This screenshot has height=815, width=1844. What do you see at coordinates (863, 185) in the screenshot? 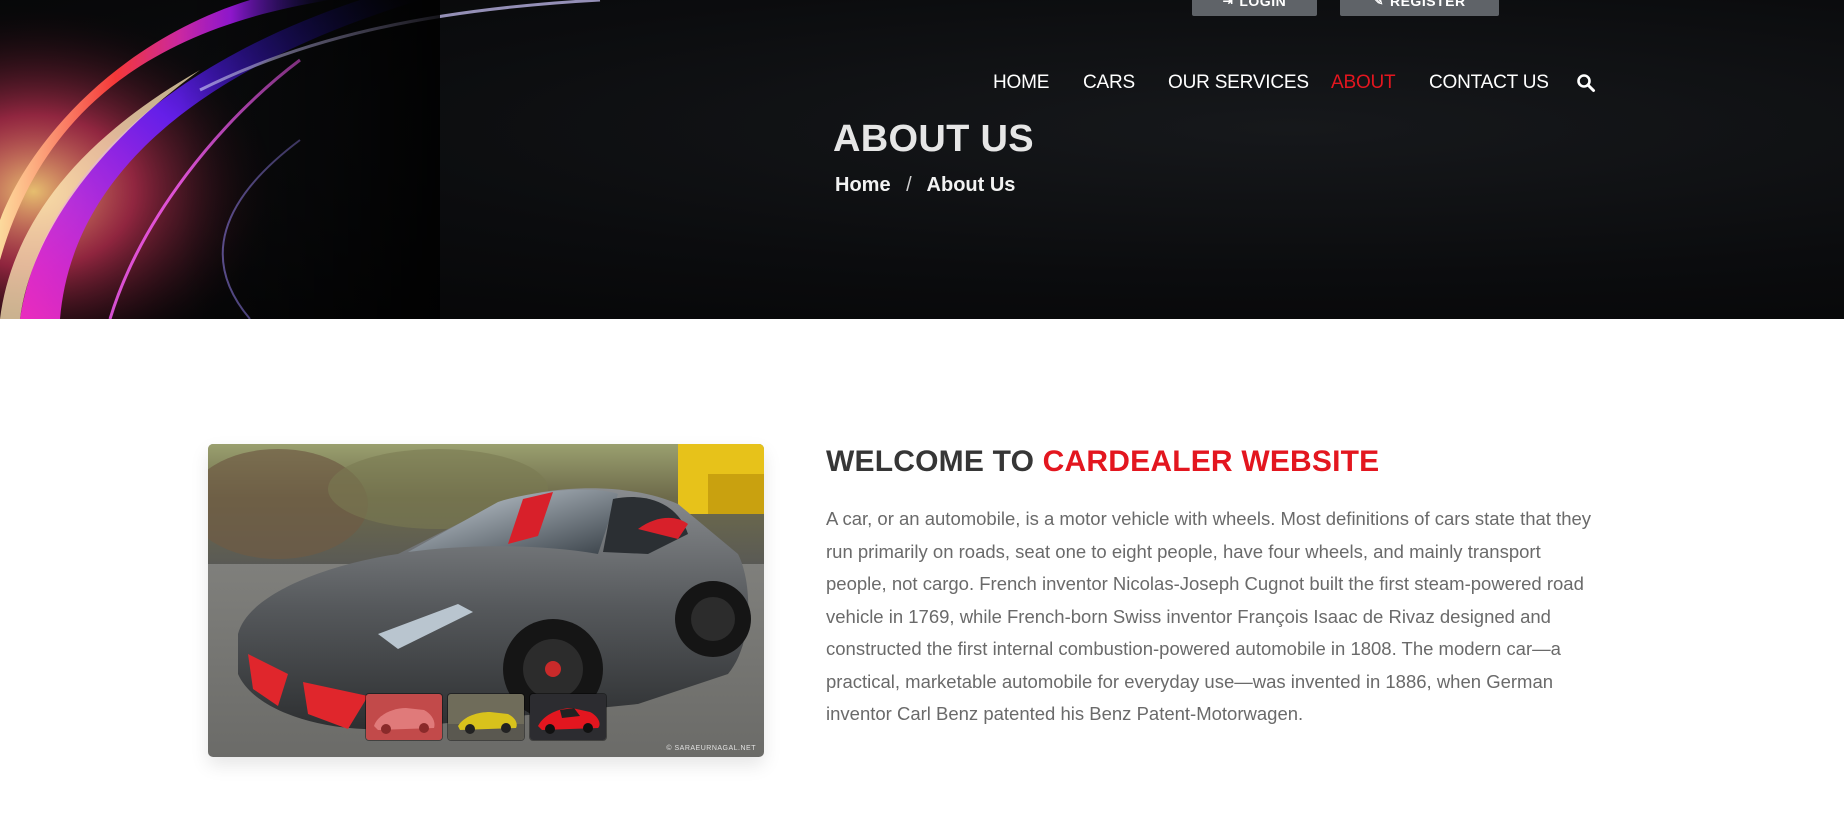
I see `breadcrumb-home-link: Home` at bounding box center [863, 185].